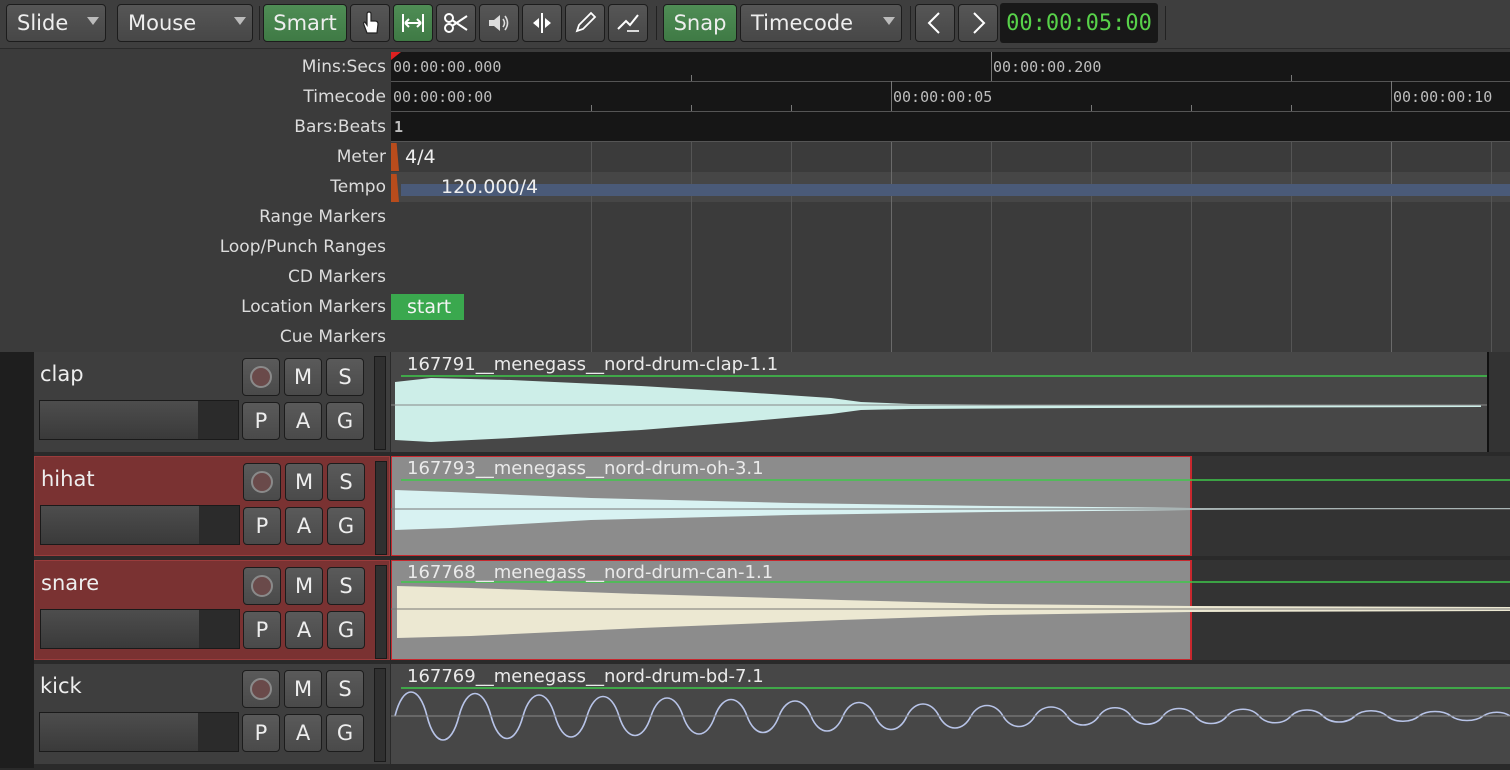 The image size is (1510, 770). What do you see at coordinates (456, 23) in the screenshot?
I see `cut-tool-button` at bounding box center [456, 23].